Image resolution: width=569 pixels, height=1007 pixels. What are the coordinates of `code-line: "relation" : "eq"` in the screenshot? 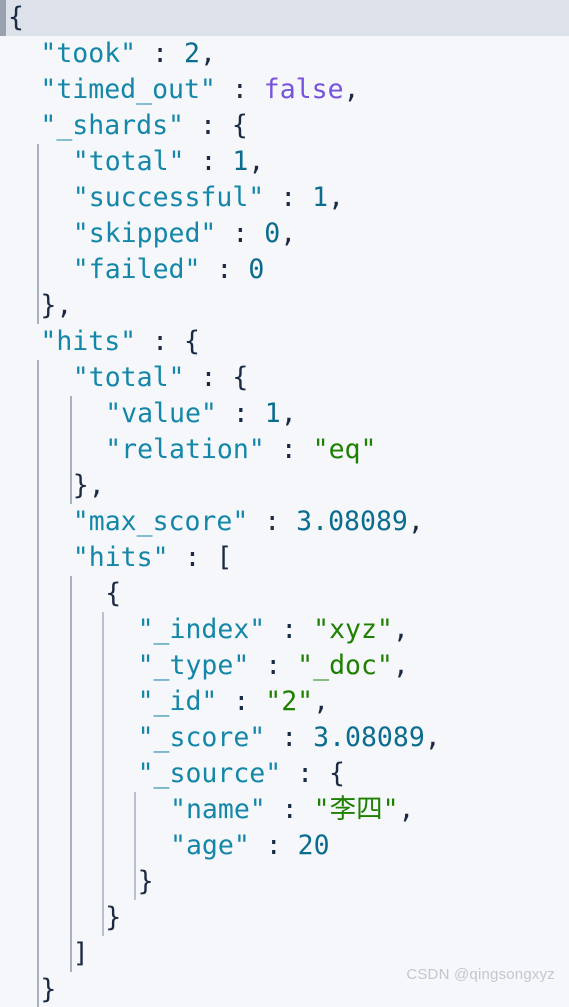 It's located at (284, 450).